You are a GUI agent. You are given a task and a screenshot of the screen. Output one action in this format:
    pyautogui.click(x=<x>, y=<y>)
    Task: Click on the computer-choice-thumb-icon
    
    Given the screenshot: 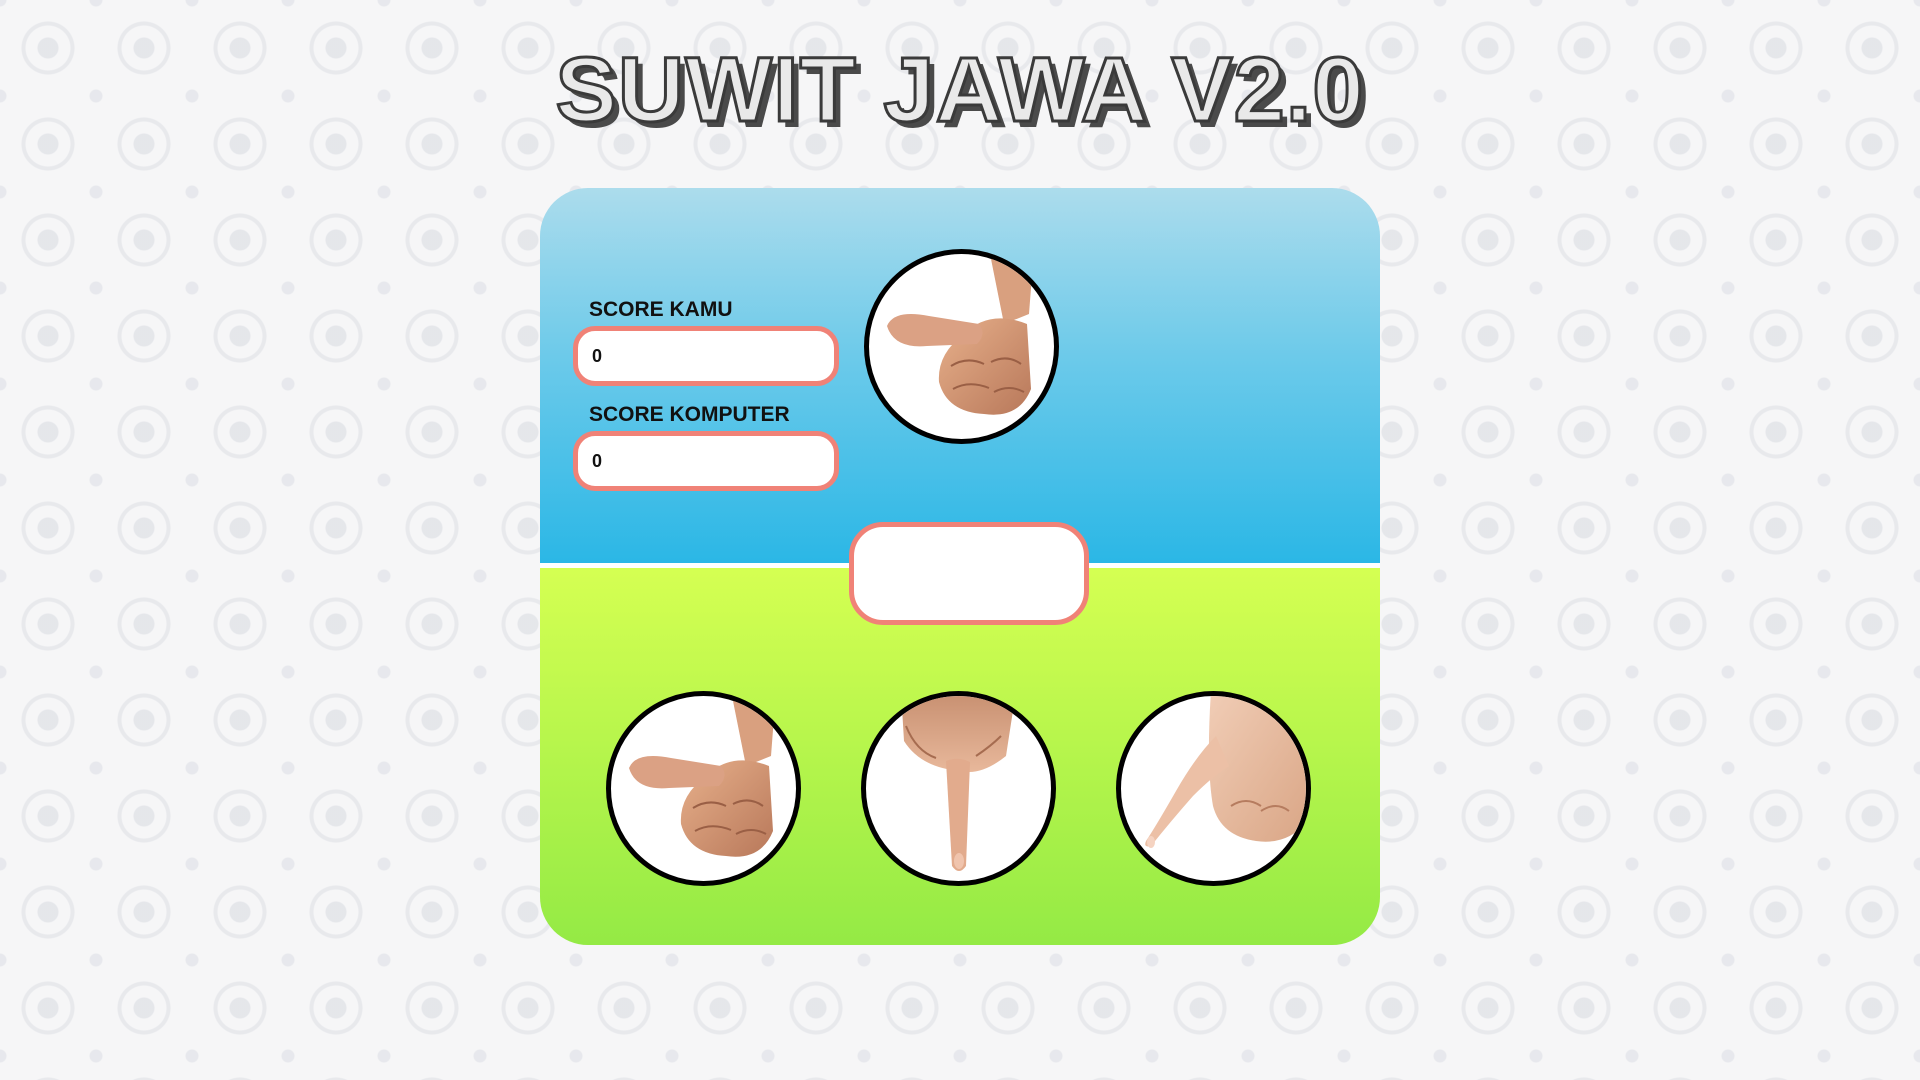 What is the action you would take?
    pyautogui.click(x=961, y=346)
    